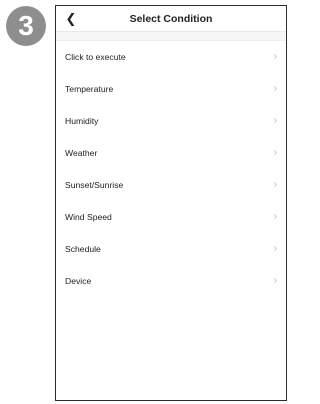 The height and width of the screenshot is (404, 320). I want to click on condition-item-device: Device ›, so click(171, 281).